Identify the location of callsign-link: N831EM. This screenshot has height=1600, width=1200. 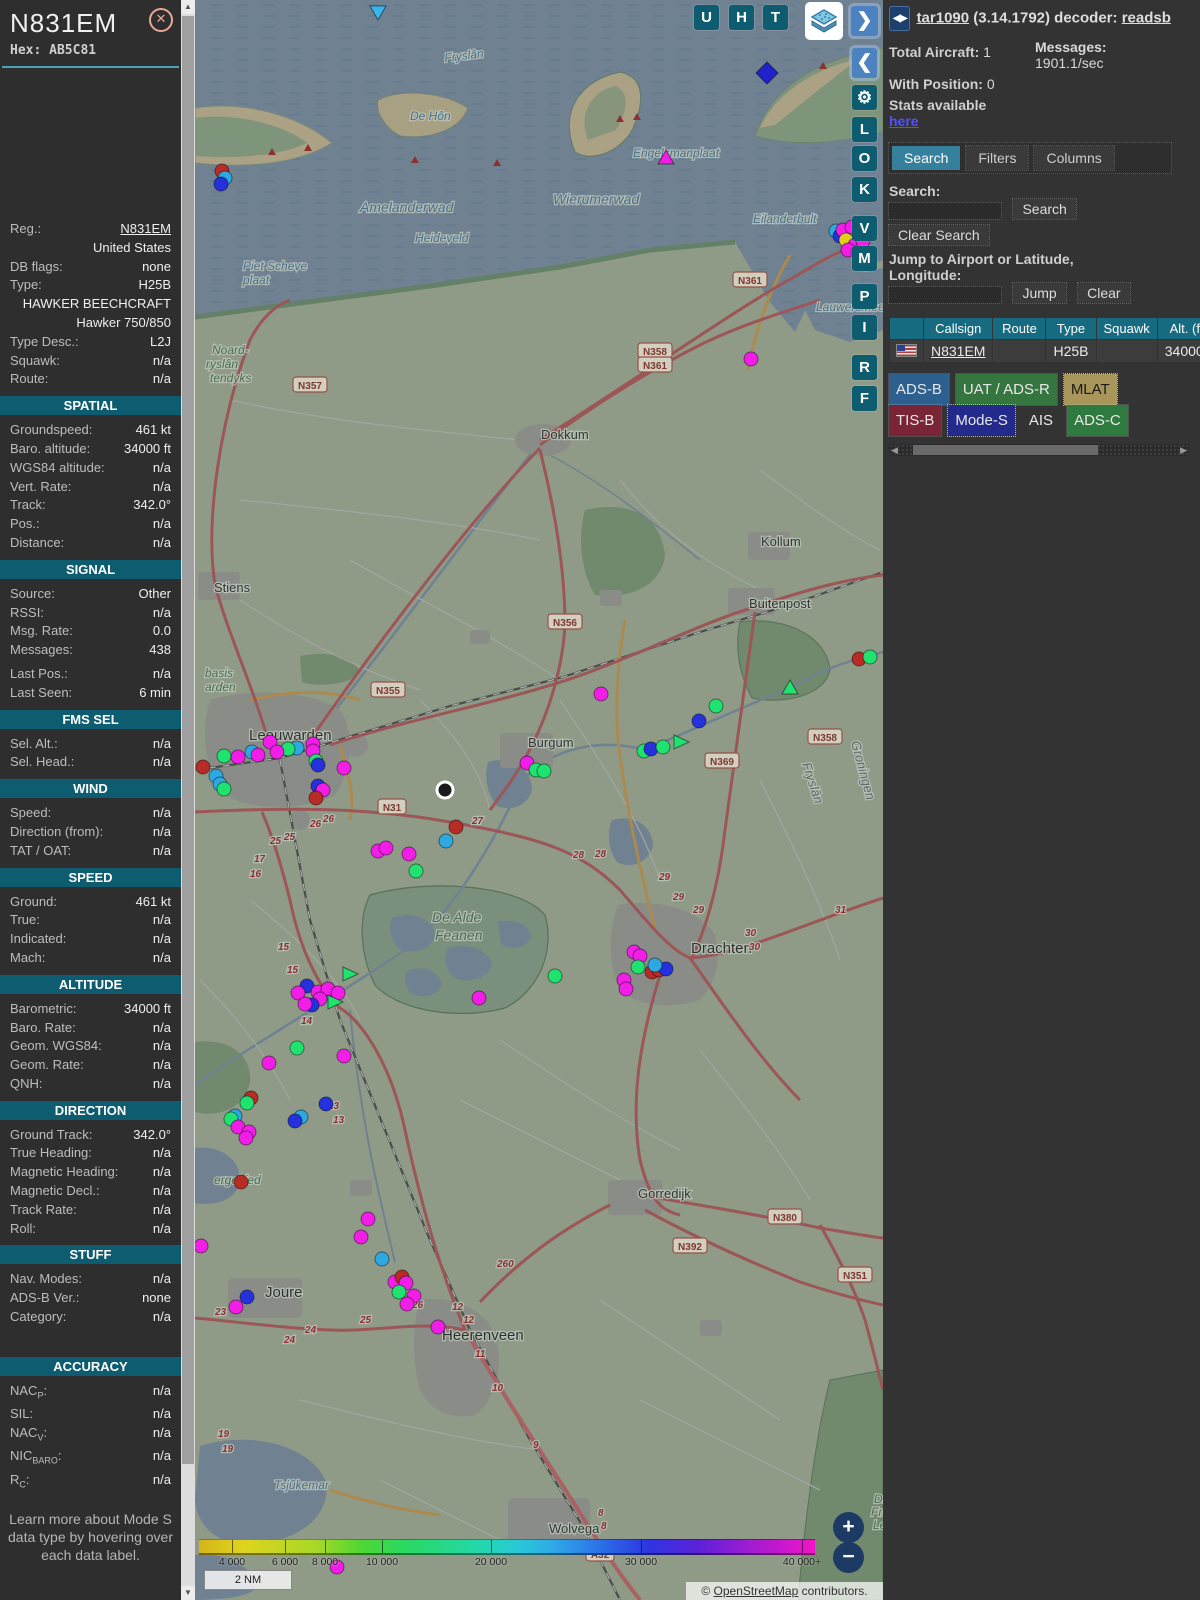
(958, 351).